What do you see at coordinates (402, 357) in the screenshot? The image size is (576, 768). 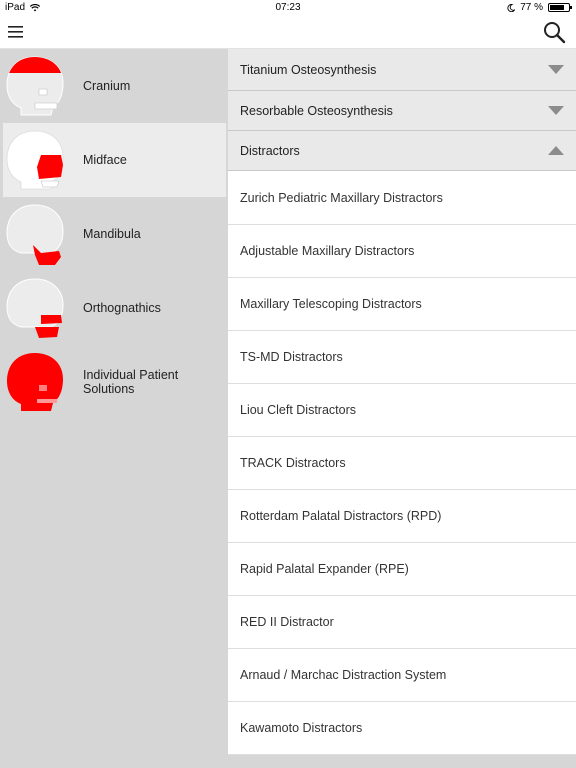 I see `list-item: TS-MD Distractors` at bounding box center [402, 357].